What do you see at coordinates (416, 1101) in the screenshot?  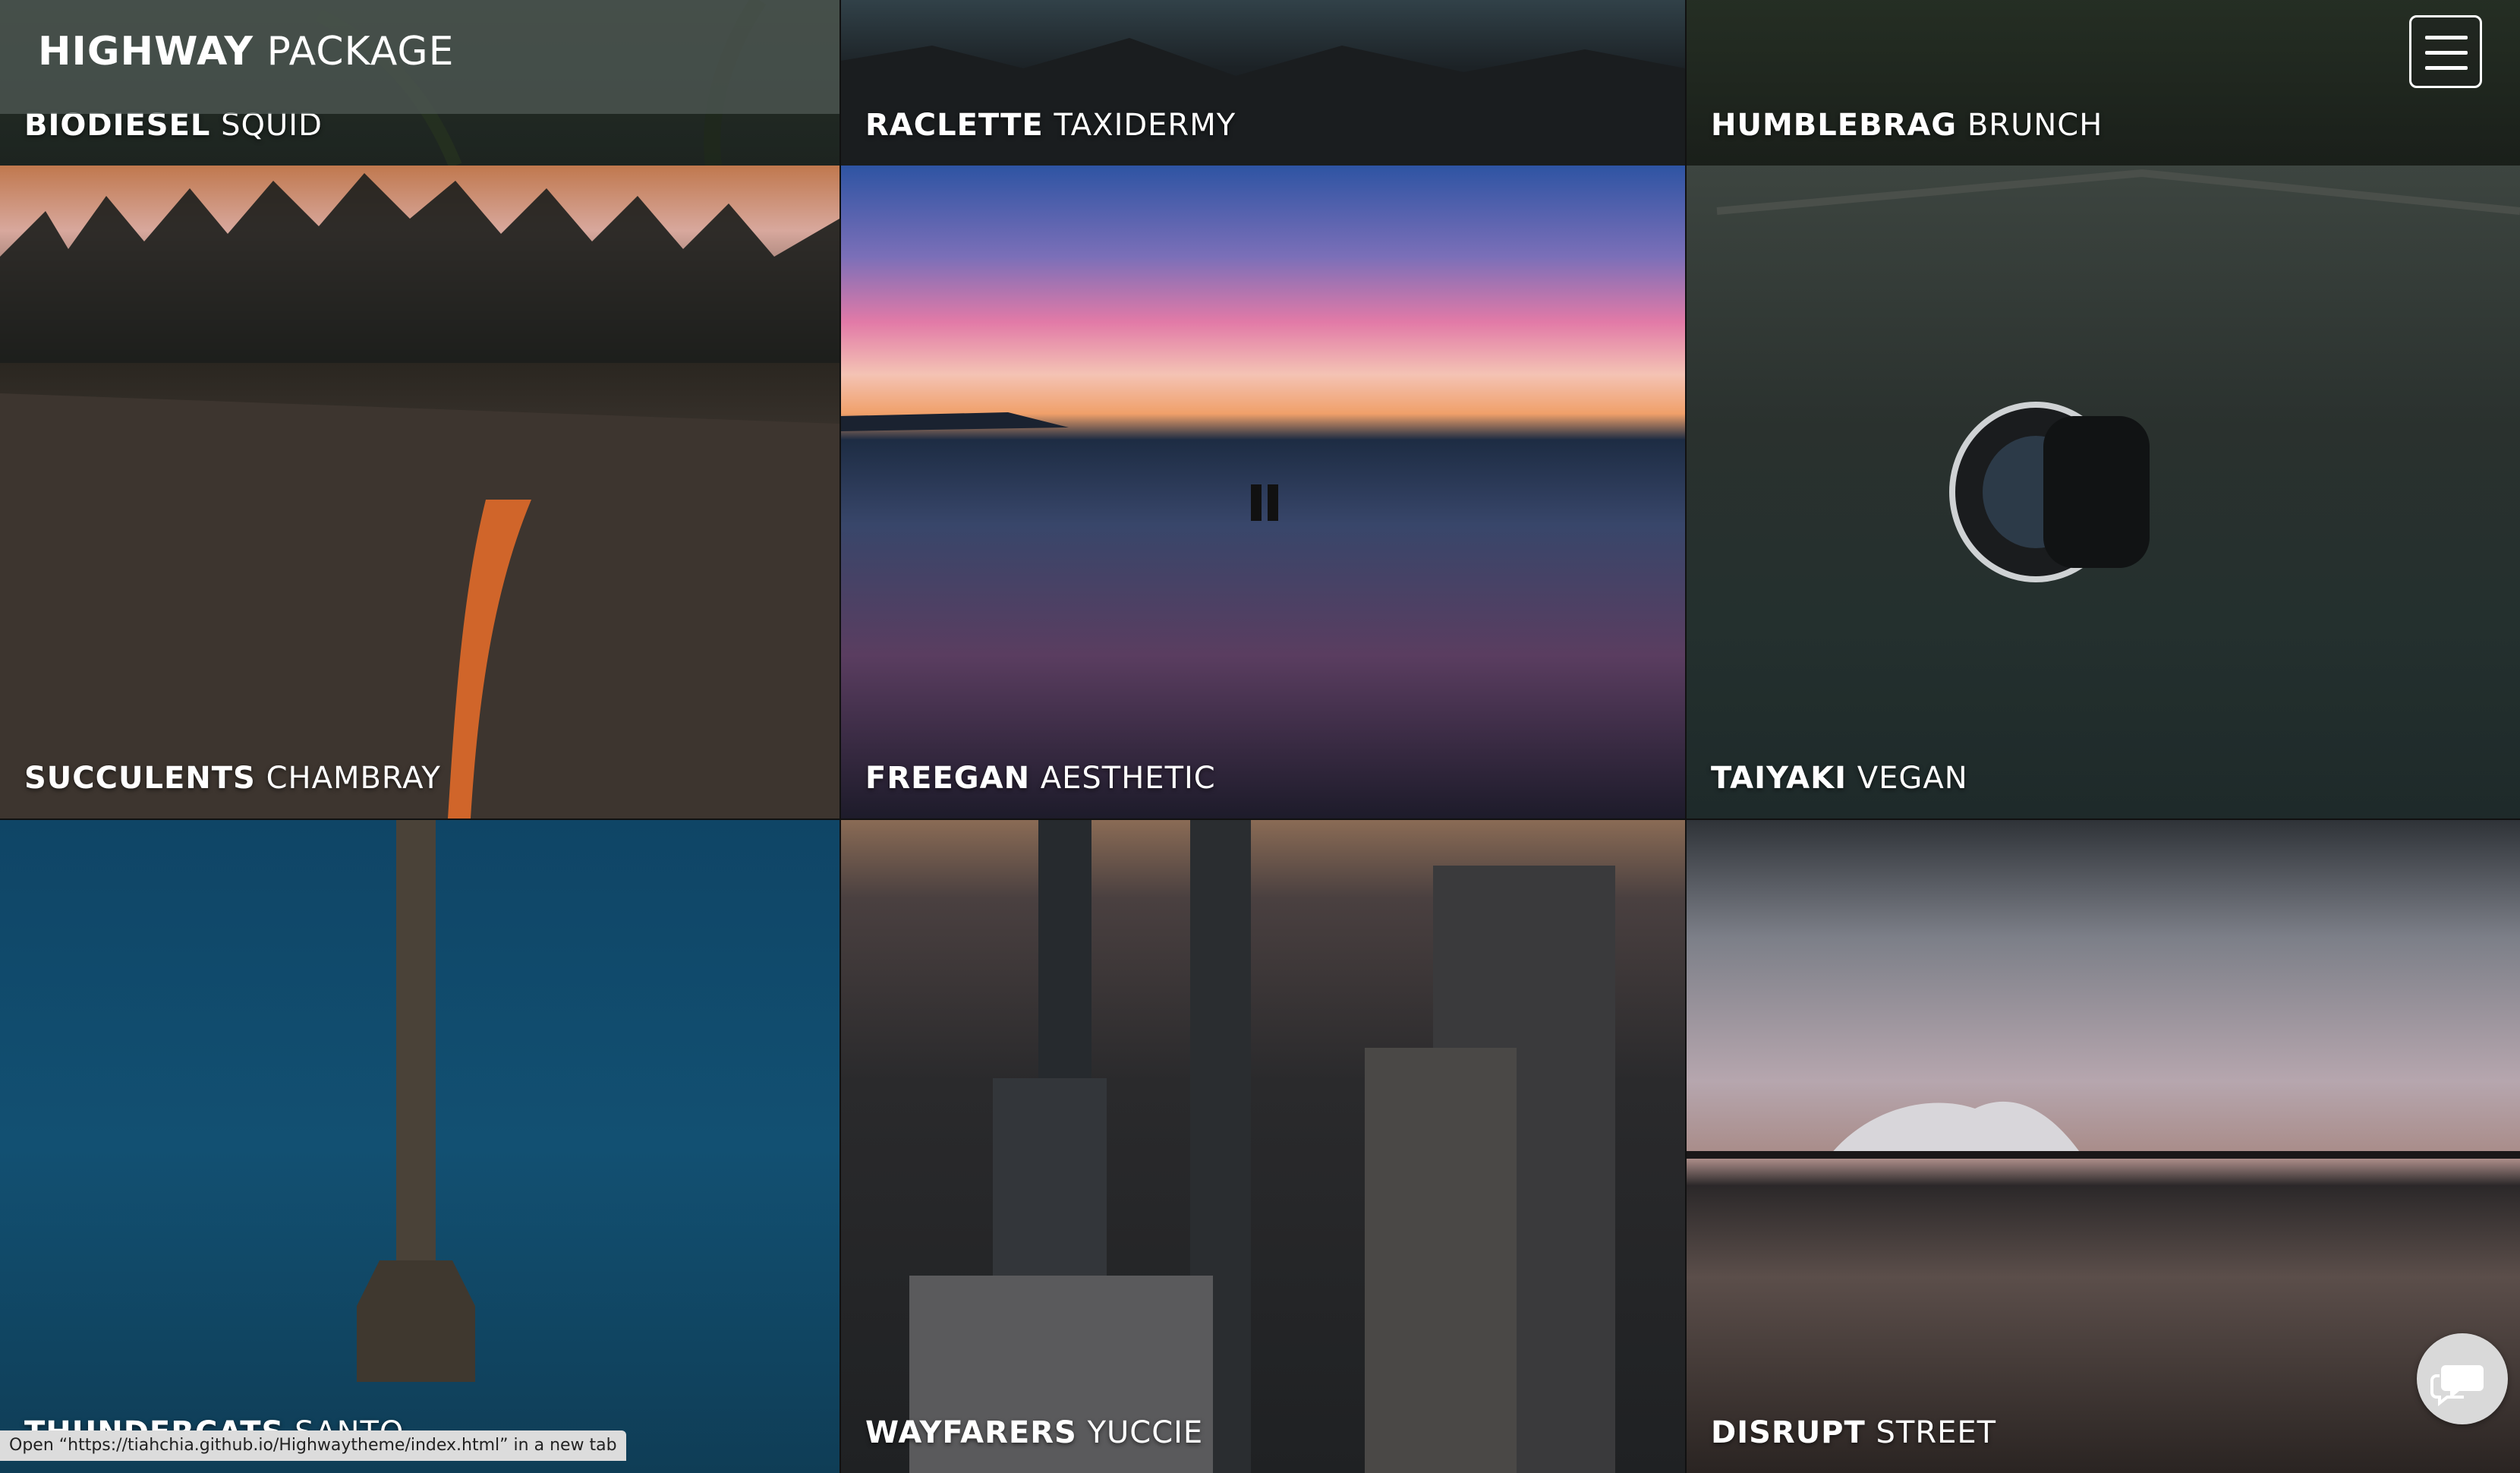 I see `pier-decor` at bounding box center [416, 1101].